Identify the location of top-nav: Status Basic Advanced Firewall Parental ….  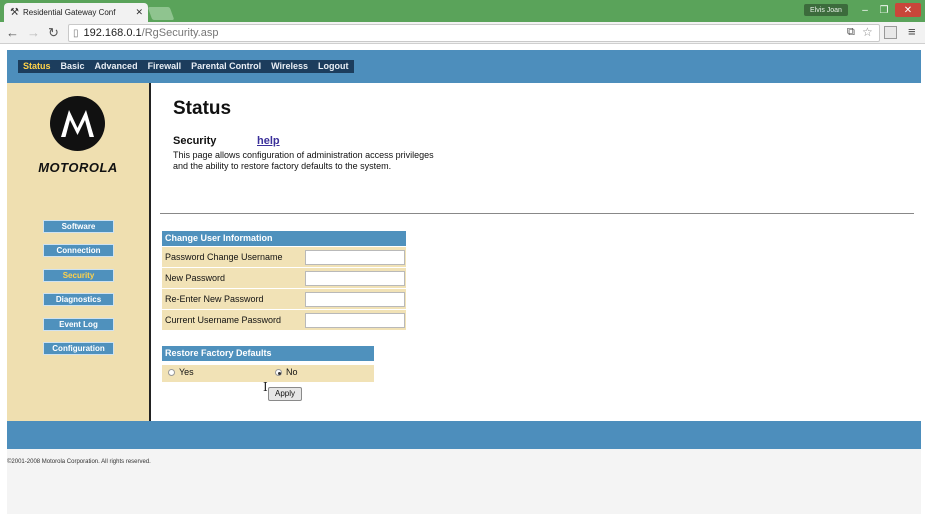
(186, 66).